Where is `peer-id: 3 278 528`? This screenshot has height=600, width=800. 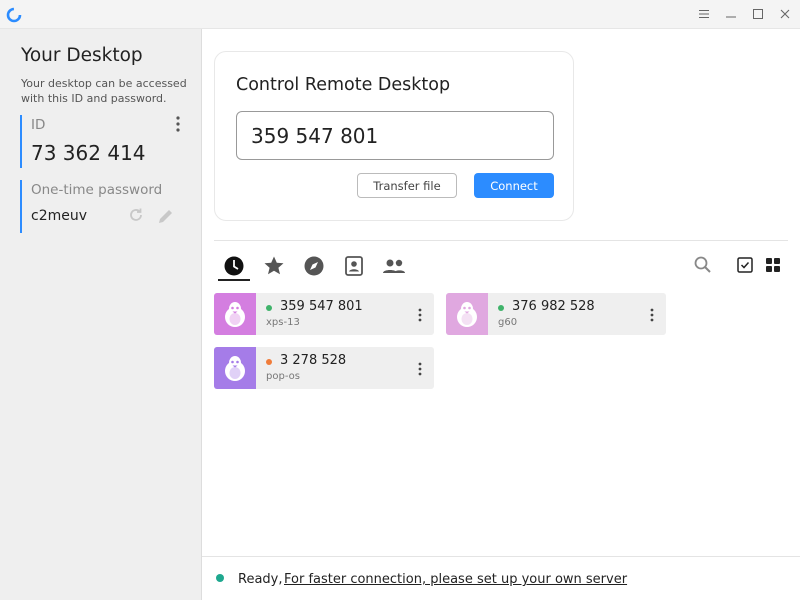
peer-id: 3 278 528 is located at coordinates (313, 360).